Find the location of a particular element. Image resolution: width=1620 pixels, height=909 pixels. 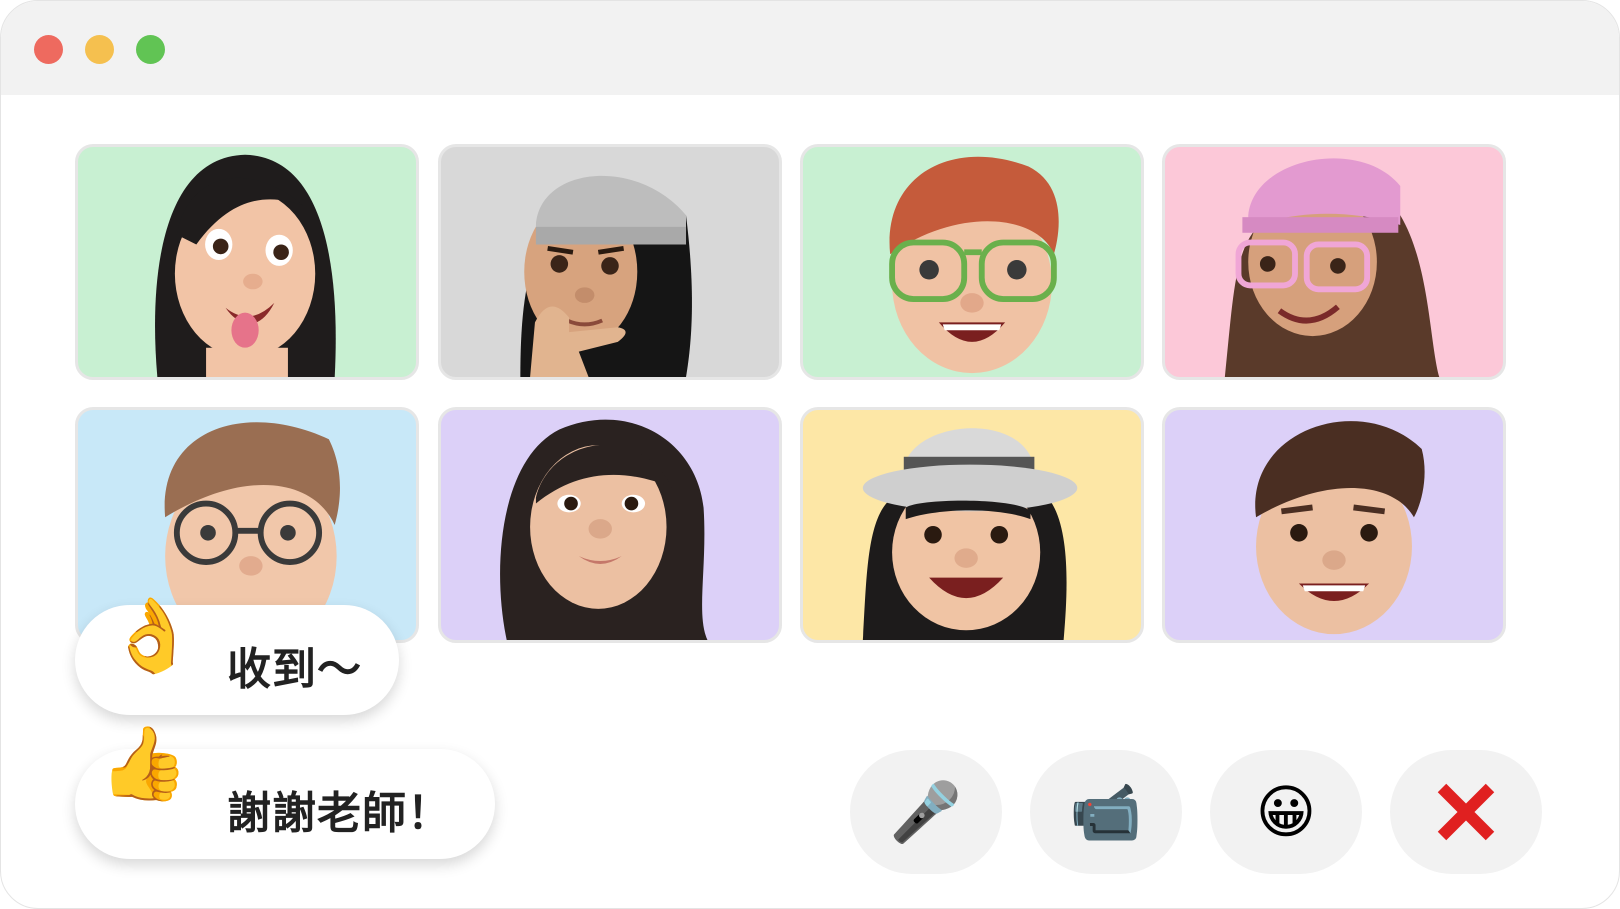

minimize-window-button is located at coordinates (99, 49).